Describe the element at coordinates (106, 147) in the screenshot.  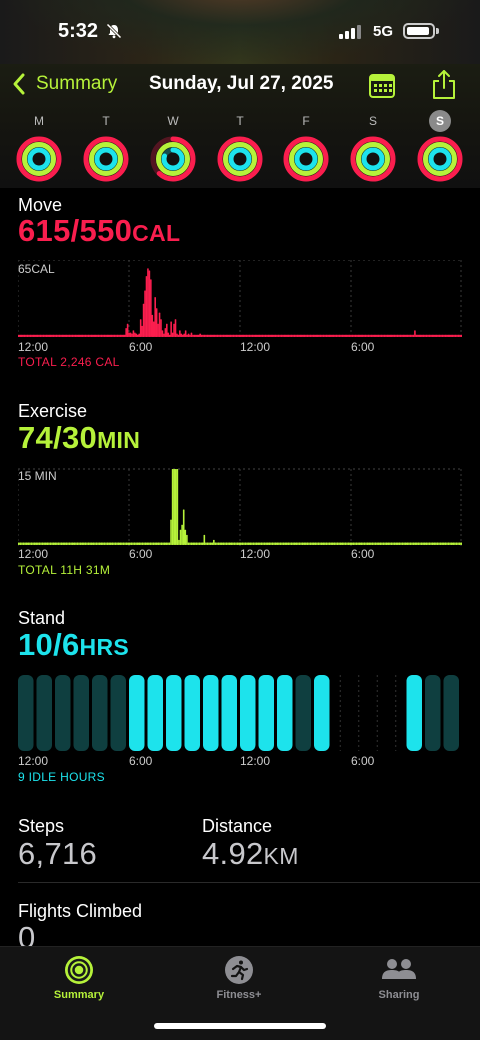
I see `day-1: T` at that location.